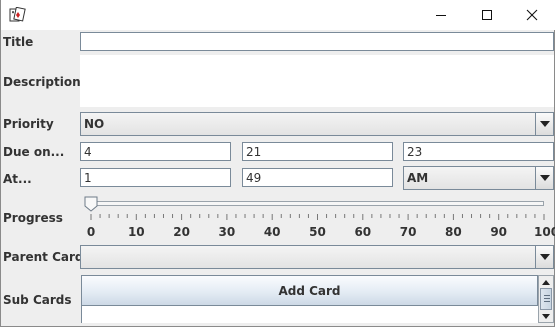  I want to click on maximize-icon, so click(487, 15).